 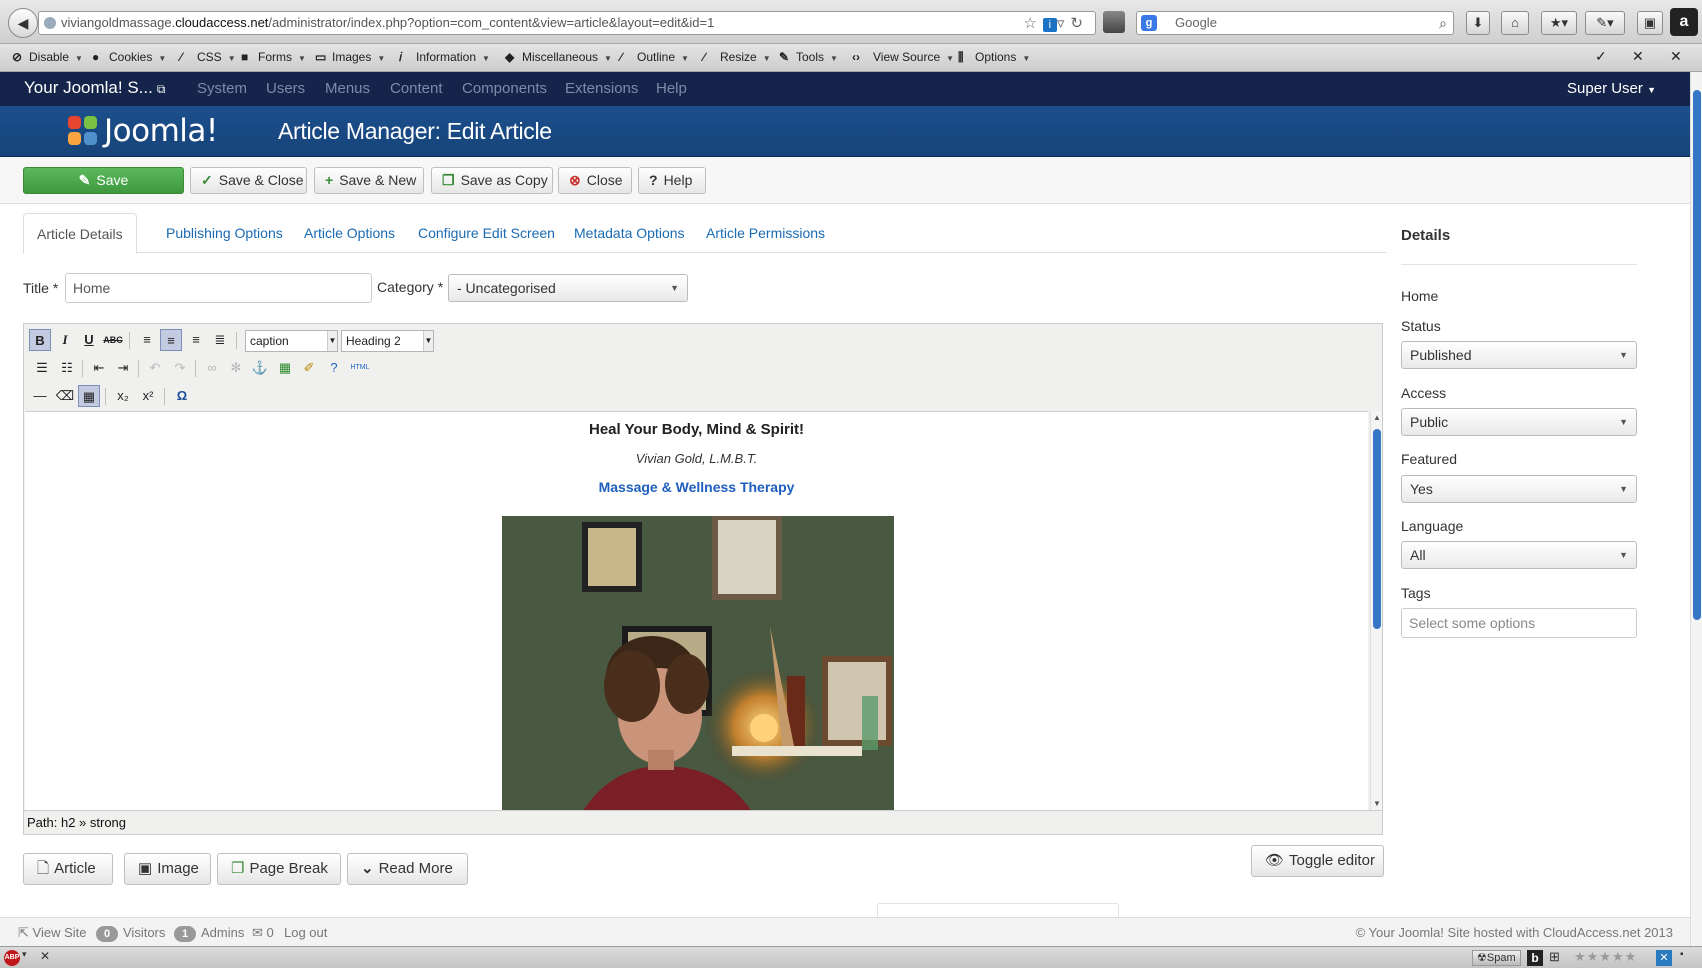 What do you see at coordinates (68, 869) in the screenshot?
I see `insert-article-button: 🗋 Article` at bounding box center [68, 869].